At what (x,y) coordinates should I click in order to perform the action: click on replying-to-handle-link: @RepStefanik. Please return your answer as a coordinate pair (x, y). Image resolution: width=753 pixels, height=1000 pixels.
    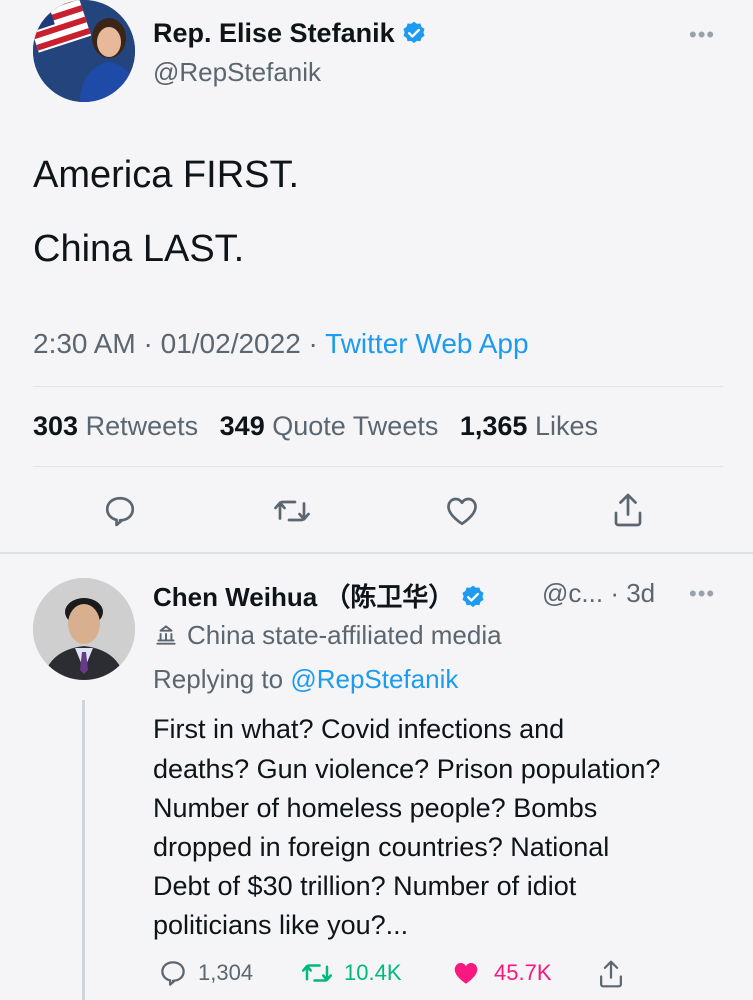
    Looking at the image, I should click on (374, 679).